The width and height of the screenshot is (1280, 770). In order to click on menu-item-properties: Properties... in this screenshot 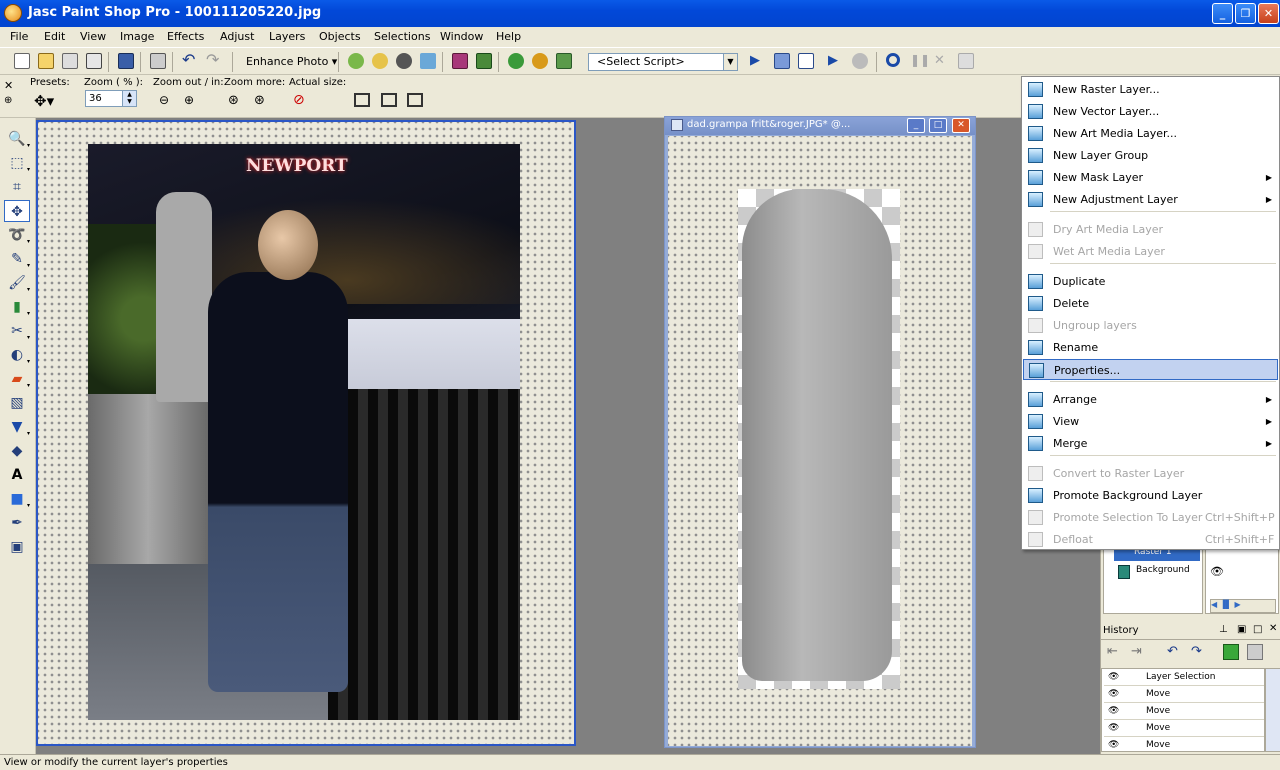, I will do `click(1150, 369)`.